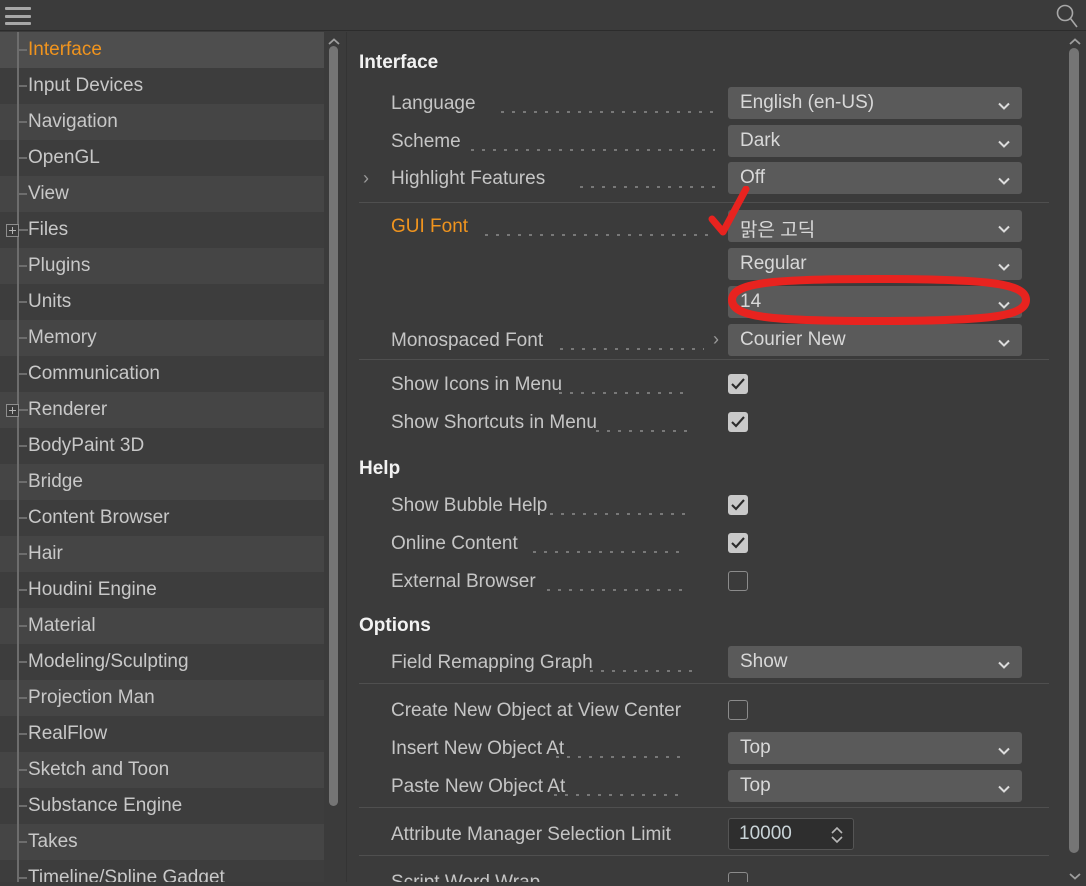  I want to click on dropdown-field-remapping-graph: Show, so click(875, 662).